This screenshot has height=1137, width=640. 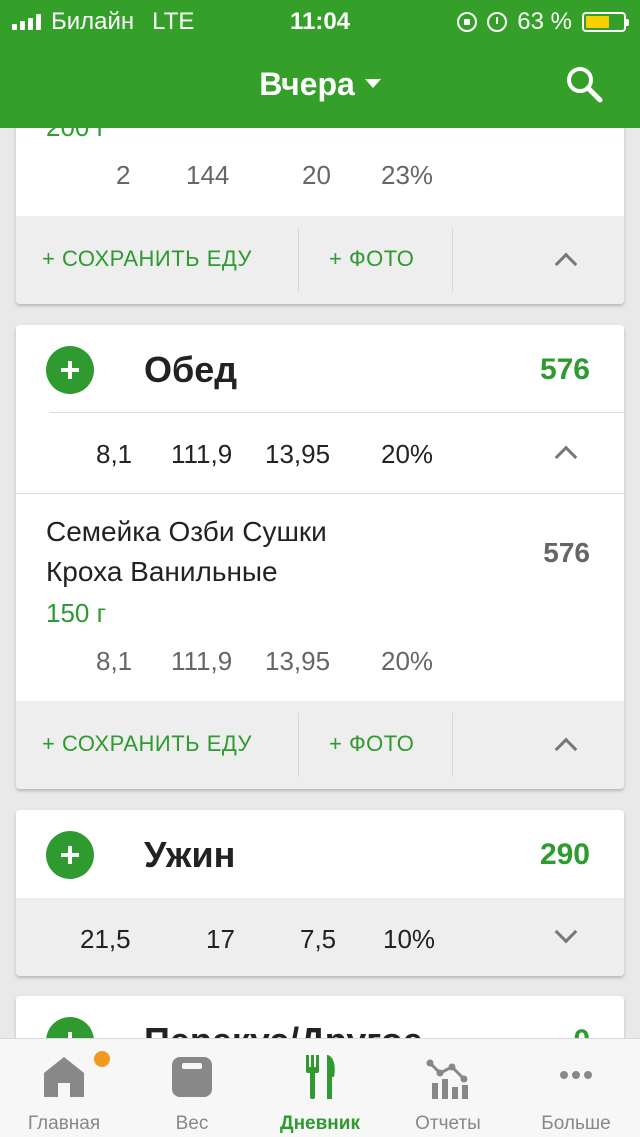 What do you see at coordinates (64, 1123) in the screenshot?
I see `nav-label: Главная` at bounding box center [64, 1123].